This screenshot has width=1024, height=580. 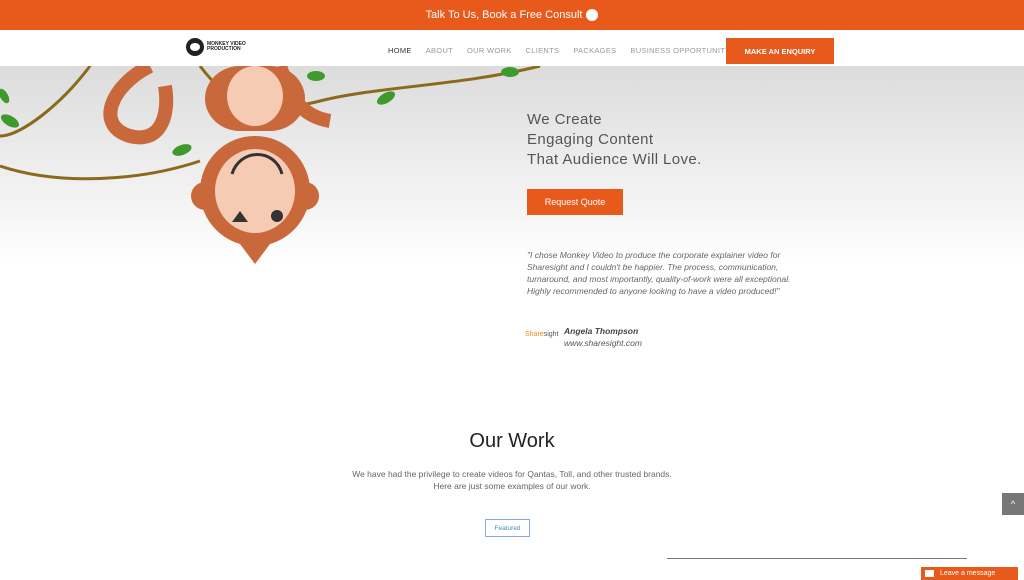 I want to click on monkey-tail, so click(x=138, y=105).